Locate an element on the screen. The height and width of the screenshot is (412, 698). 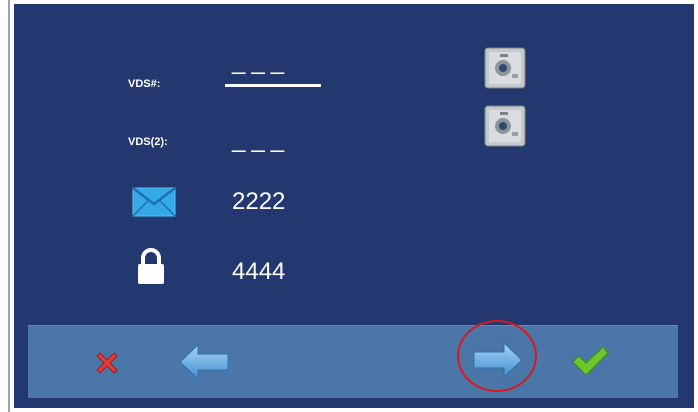
vds2-label: VDS(2): is located at coordinates (148, 142).